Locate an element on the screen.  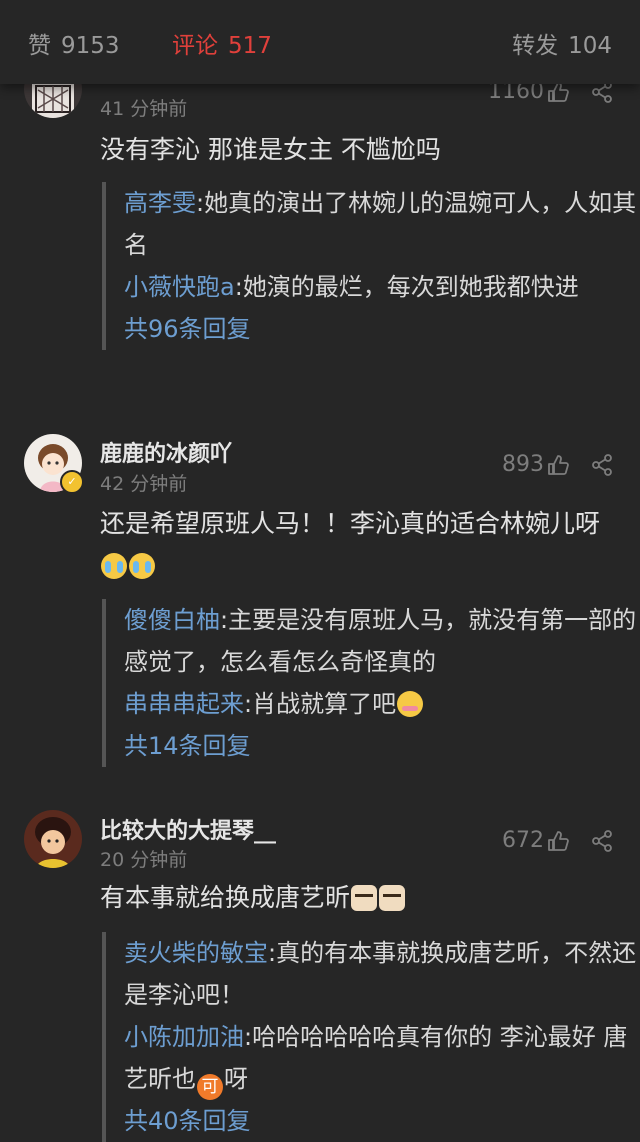
like-count: 672 is located at coordinates (523, 840).